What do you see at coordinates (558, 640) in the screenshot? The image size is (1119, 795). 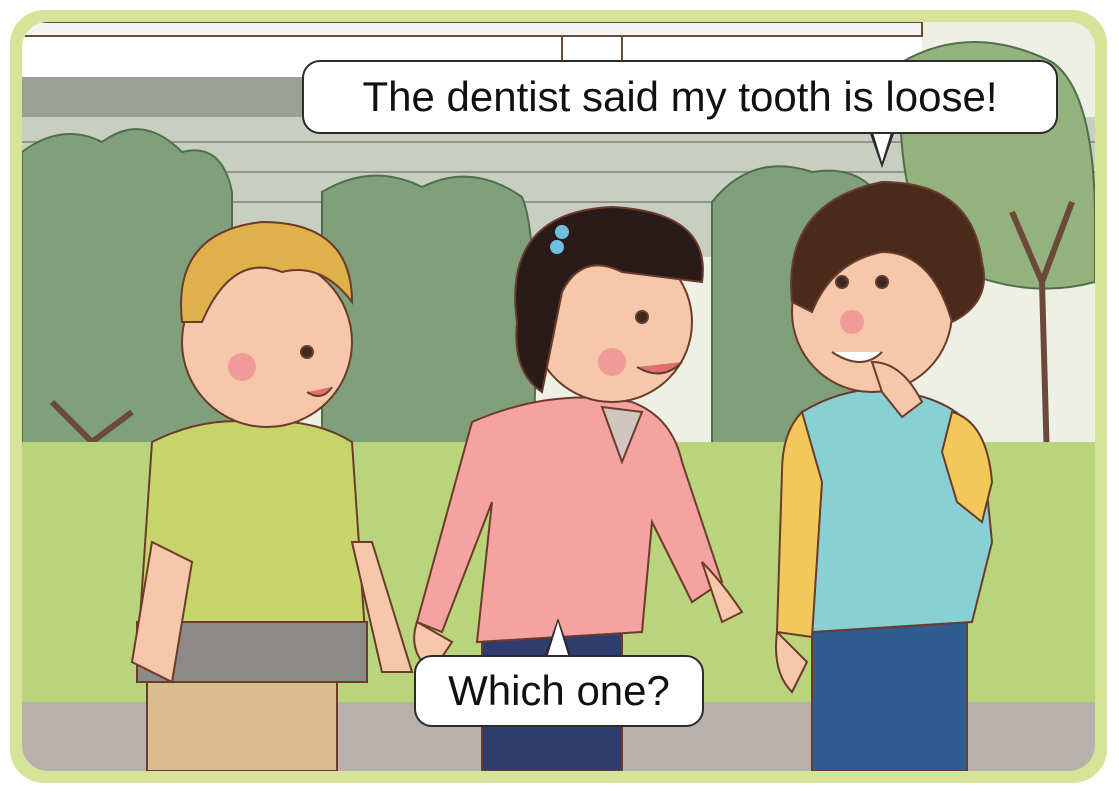 I see `bubble-tail-which-fill` at bounding box center [558, 640].